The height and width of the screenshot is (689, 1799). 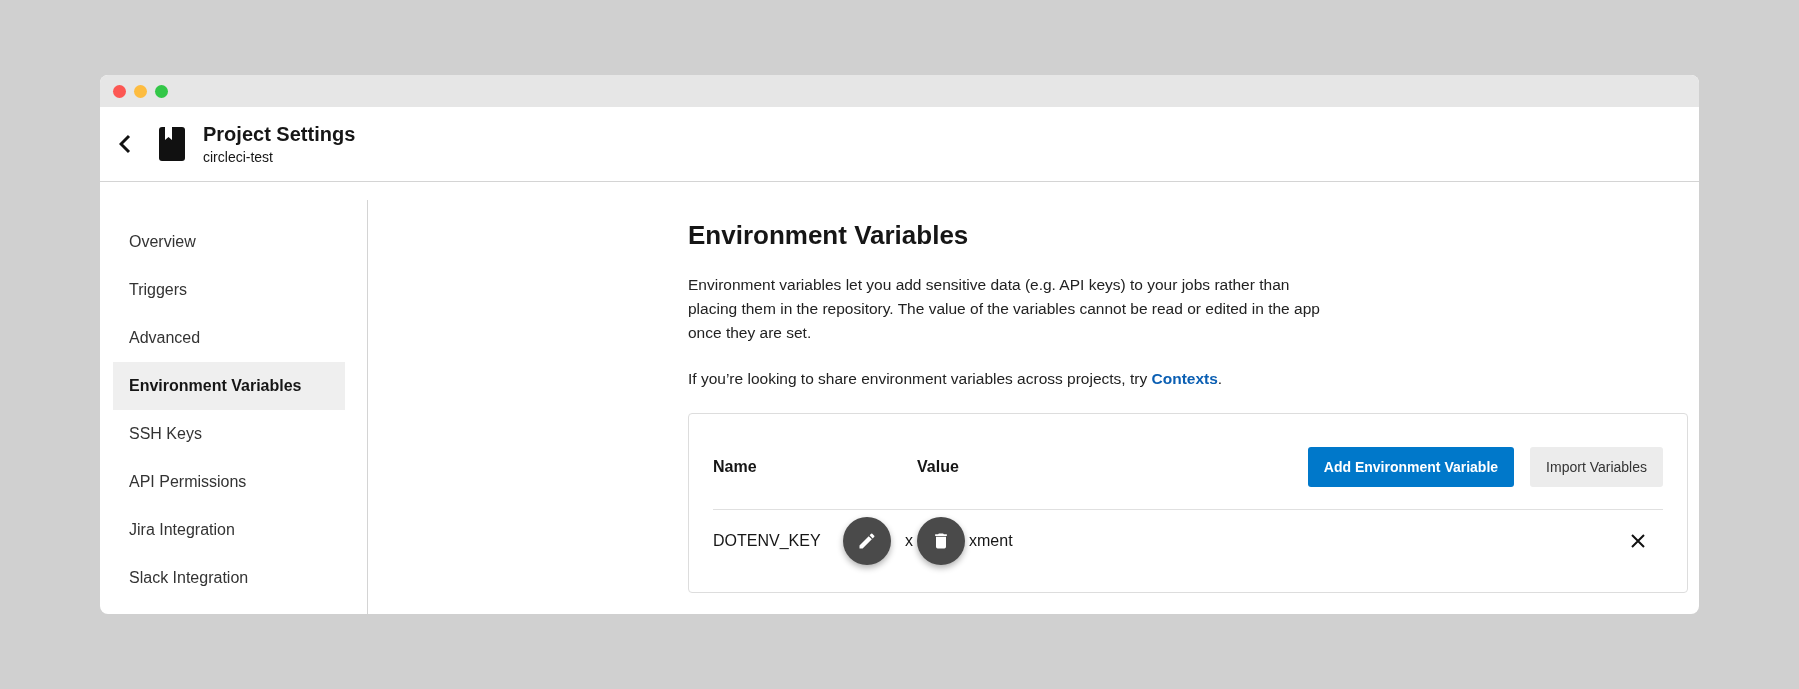 What do you see at coordinates (956, 379) in the screenshot?
I see `contexts-hint: If you’re looking to share environment variables across projects, try Contexts.` at bounding box center [956, 379].